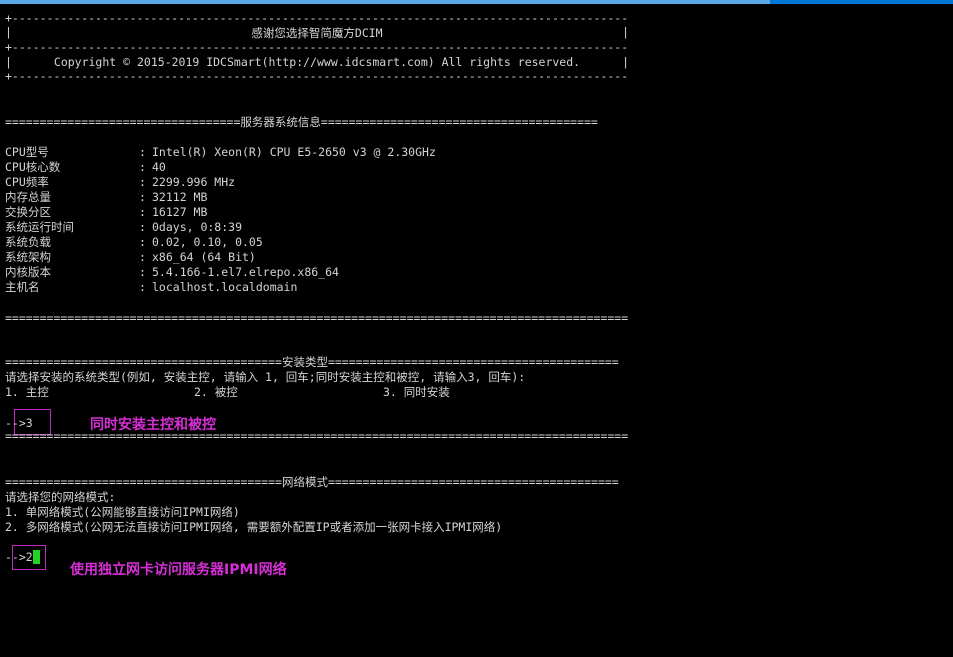 This screenshot has width=953, height=657. What do you see at coordinates (28, 272) in the screenshot?
I see `sysinfo-key: 内核版本` at bounding box center [28, 272].